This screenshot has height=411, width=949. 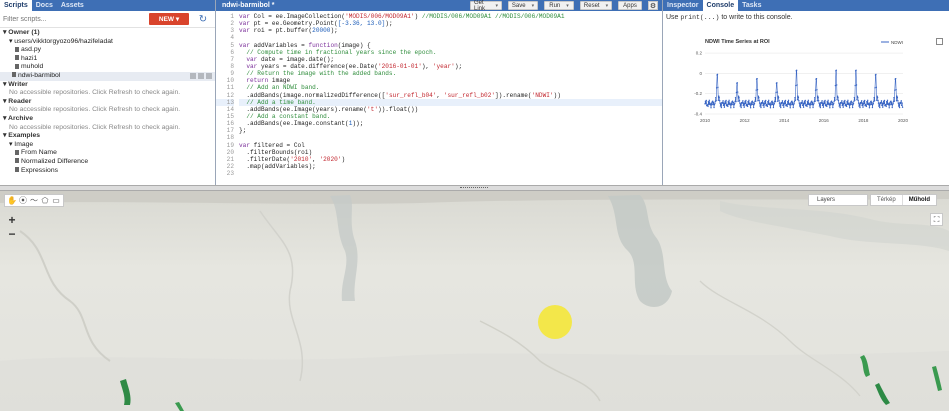 I want to click on run-button: Run ▾, so click(x=559, y=5).